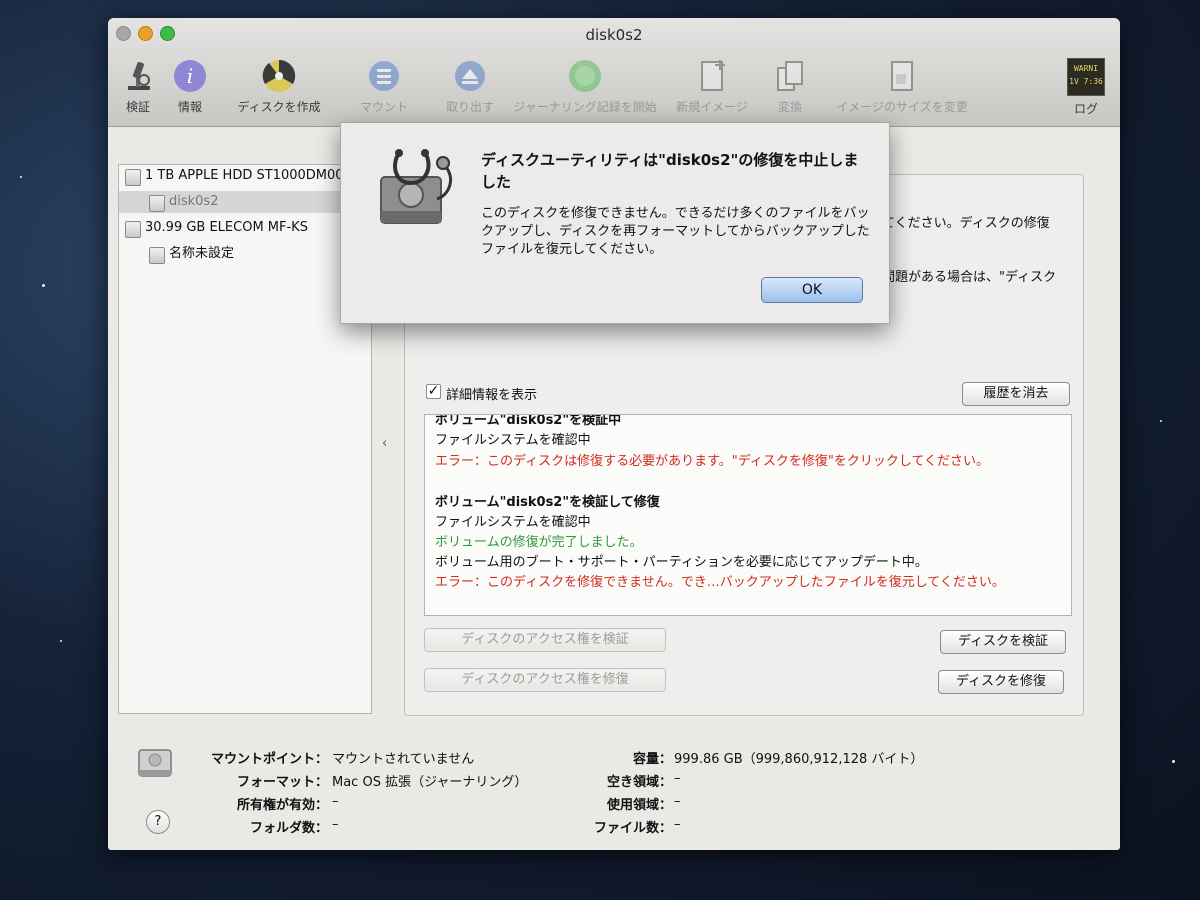  What do you see at coordinates (812, 290) in the screenshot?
I see `ok-button: OK` at bounding box center [812, 290].